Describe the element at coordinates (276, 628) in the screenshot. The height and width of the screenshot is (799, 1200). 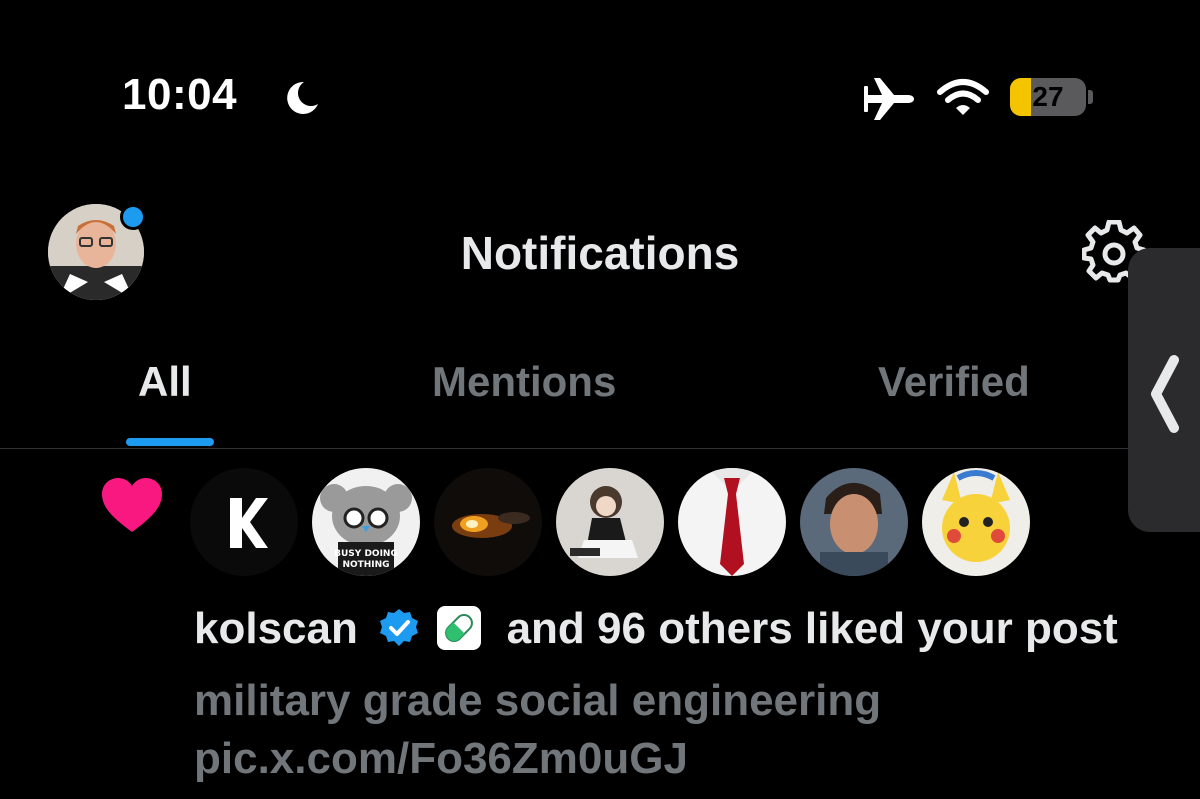
I see `actor-name: kolscan` at that location.